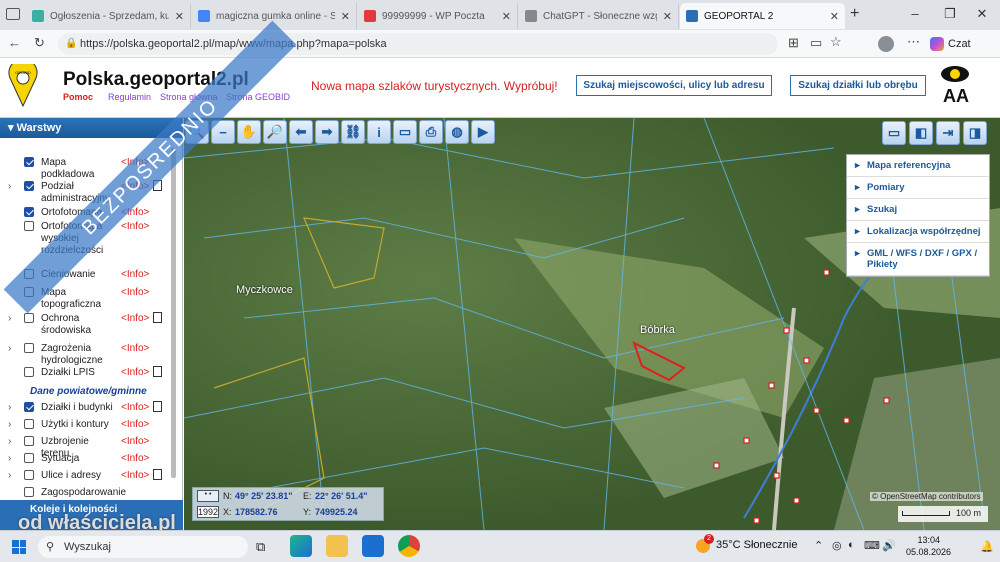 The height and width of the screenshot is (562, 1000). What do you see at coordinates (143, 547) in the screenshot?
I see `taskbar-search: ⚲ Wyszukaj` at bounding box center [143, 547].